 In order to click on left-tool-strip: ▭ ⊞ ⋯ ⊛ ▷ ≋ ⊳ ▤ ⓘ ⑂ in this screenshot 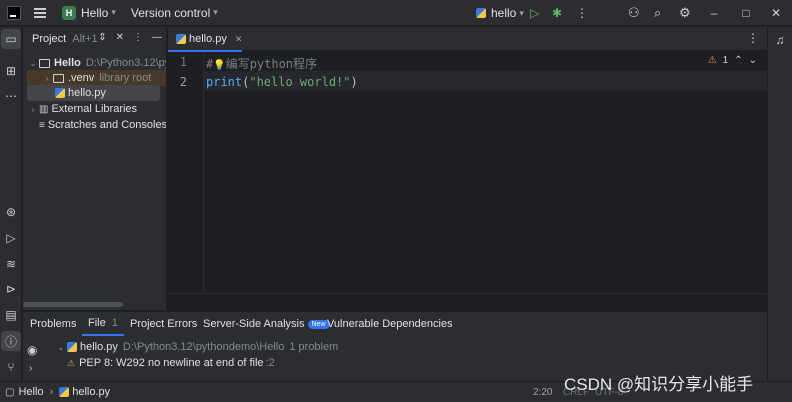, I will do `click(11, 204)`.